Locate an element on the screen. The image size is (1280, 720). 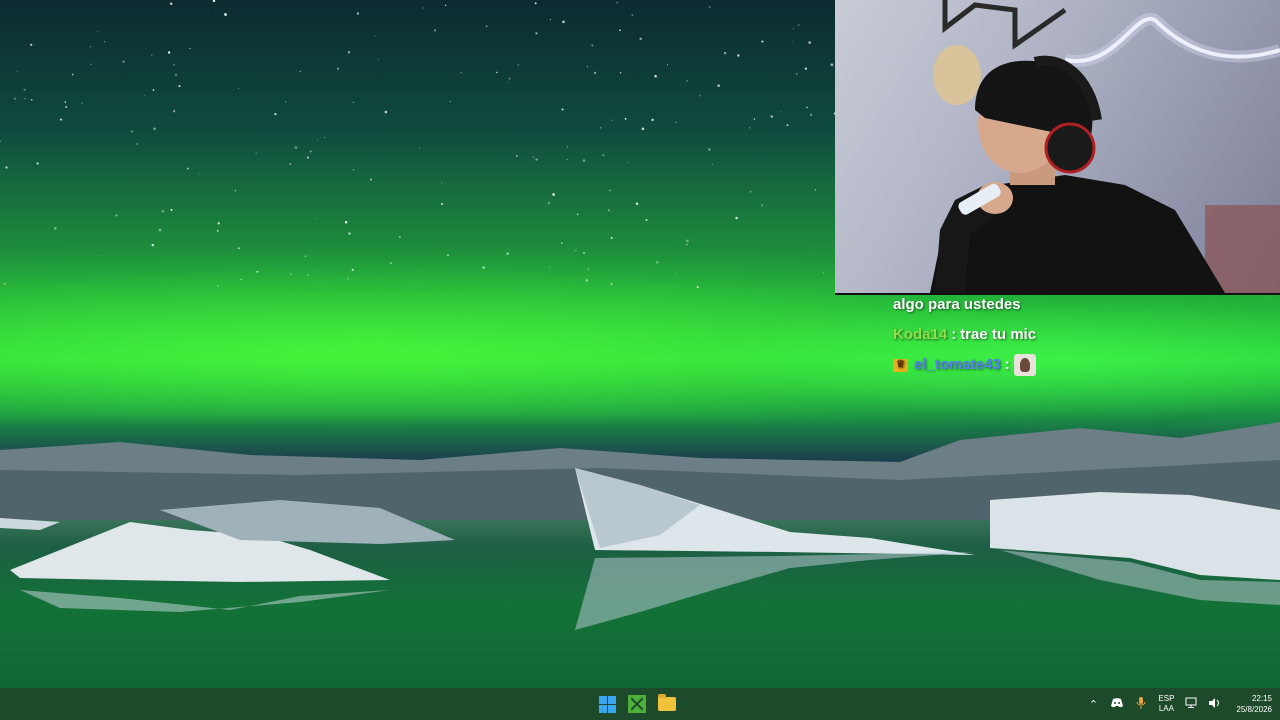
chevron-up-icon: ⌃ is located at coordinates (1093, 704).